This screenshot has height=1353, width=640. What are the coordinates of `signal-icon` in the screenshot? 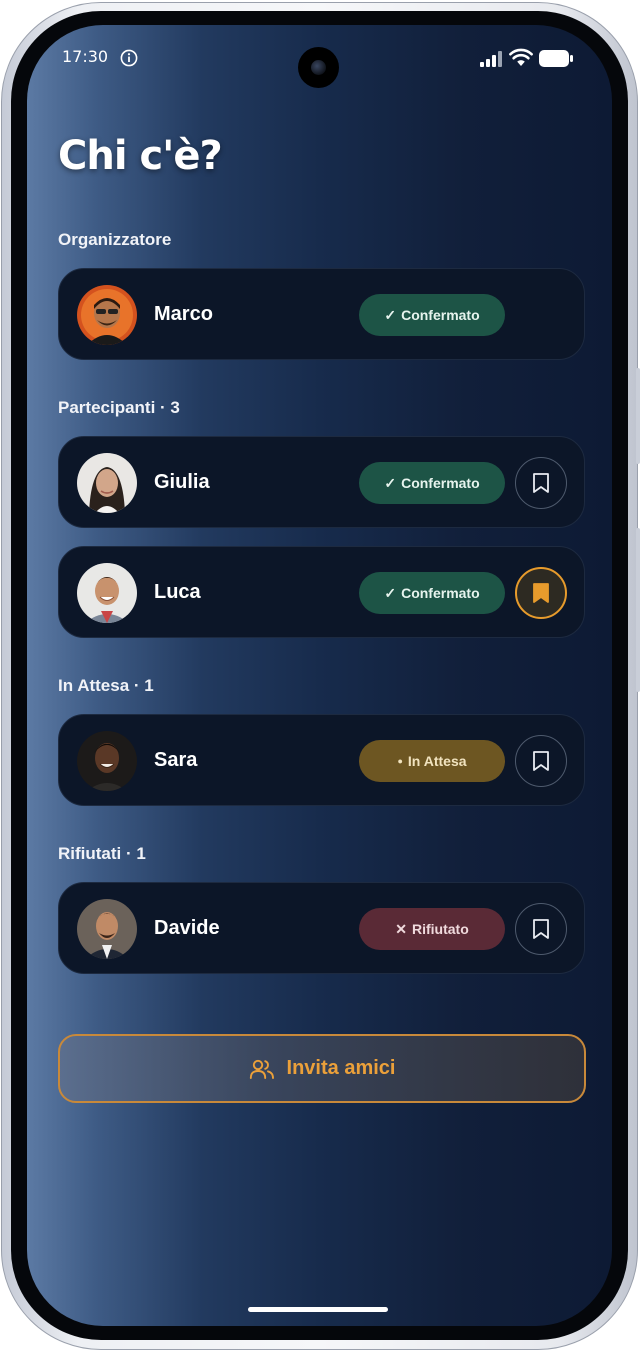 It's located at (491, 59).